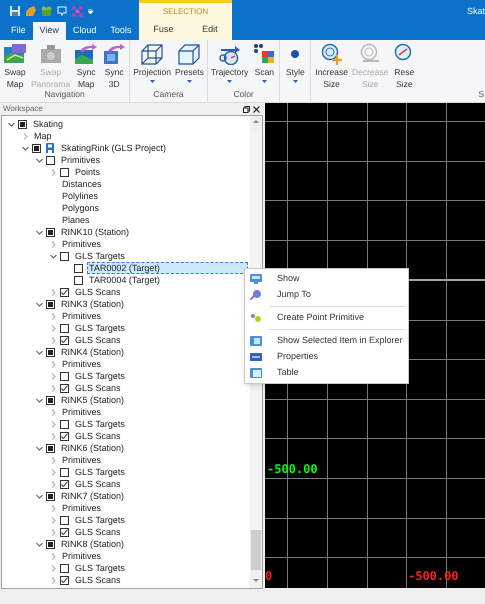  What do you see at coordinates (185, 12) in the screenshot?
I see `contextual-tab-title: SELECTION` at bounding box center [185, 12].